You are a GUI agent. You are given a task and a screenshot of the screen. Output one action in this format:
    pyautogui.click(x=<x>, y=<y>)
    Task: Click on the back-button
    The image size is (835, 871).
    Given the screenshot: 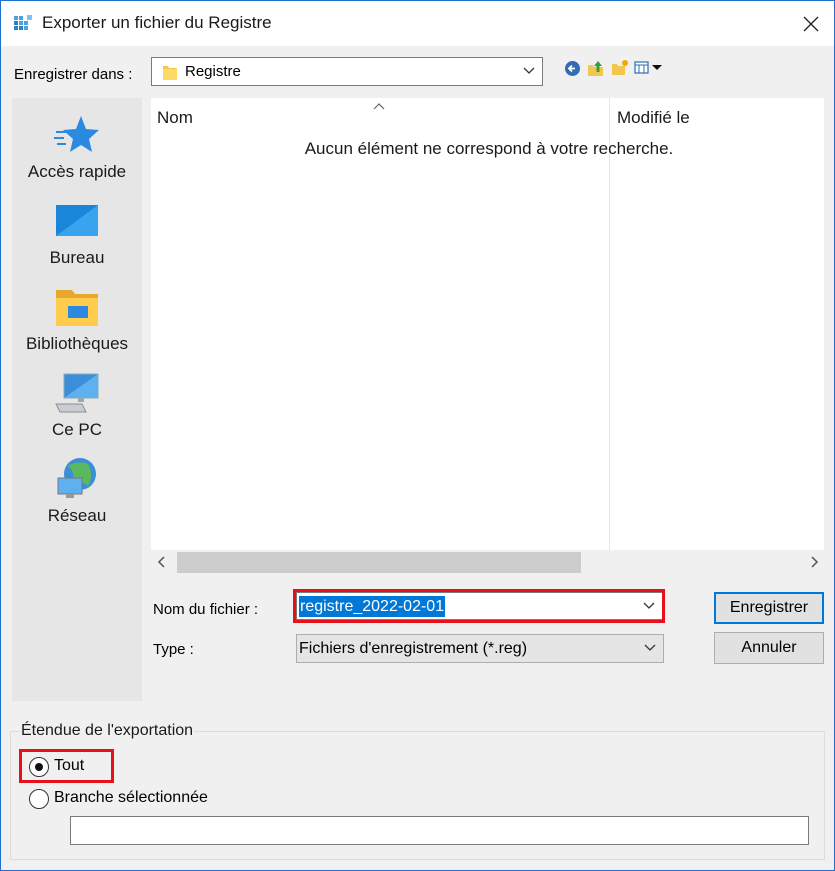 What is the action you would take?
    pyautogui.click(x=572, y=68)
    